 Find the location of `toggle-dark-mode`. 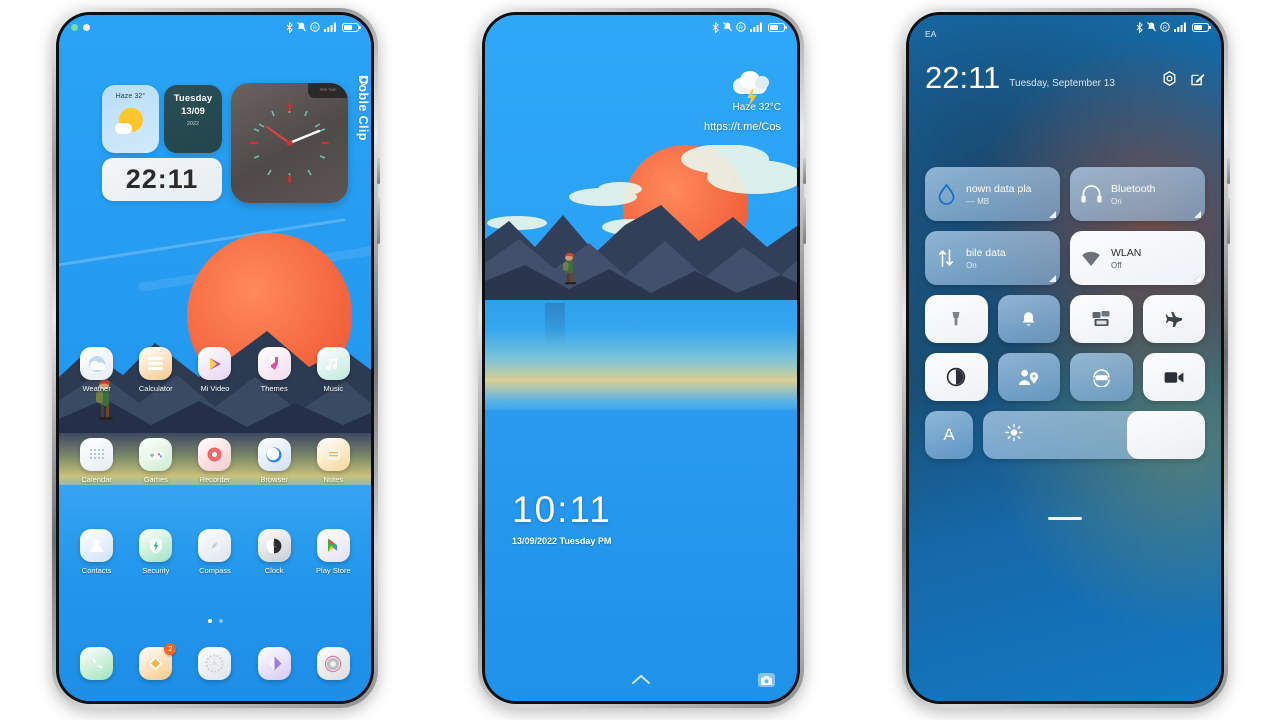

toggle-dark-mode is located at coordinates (956, 377).